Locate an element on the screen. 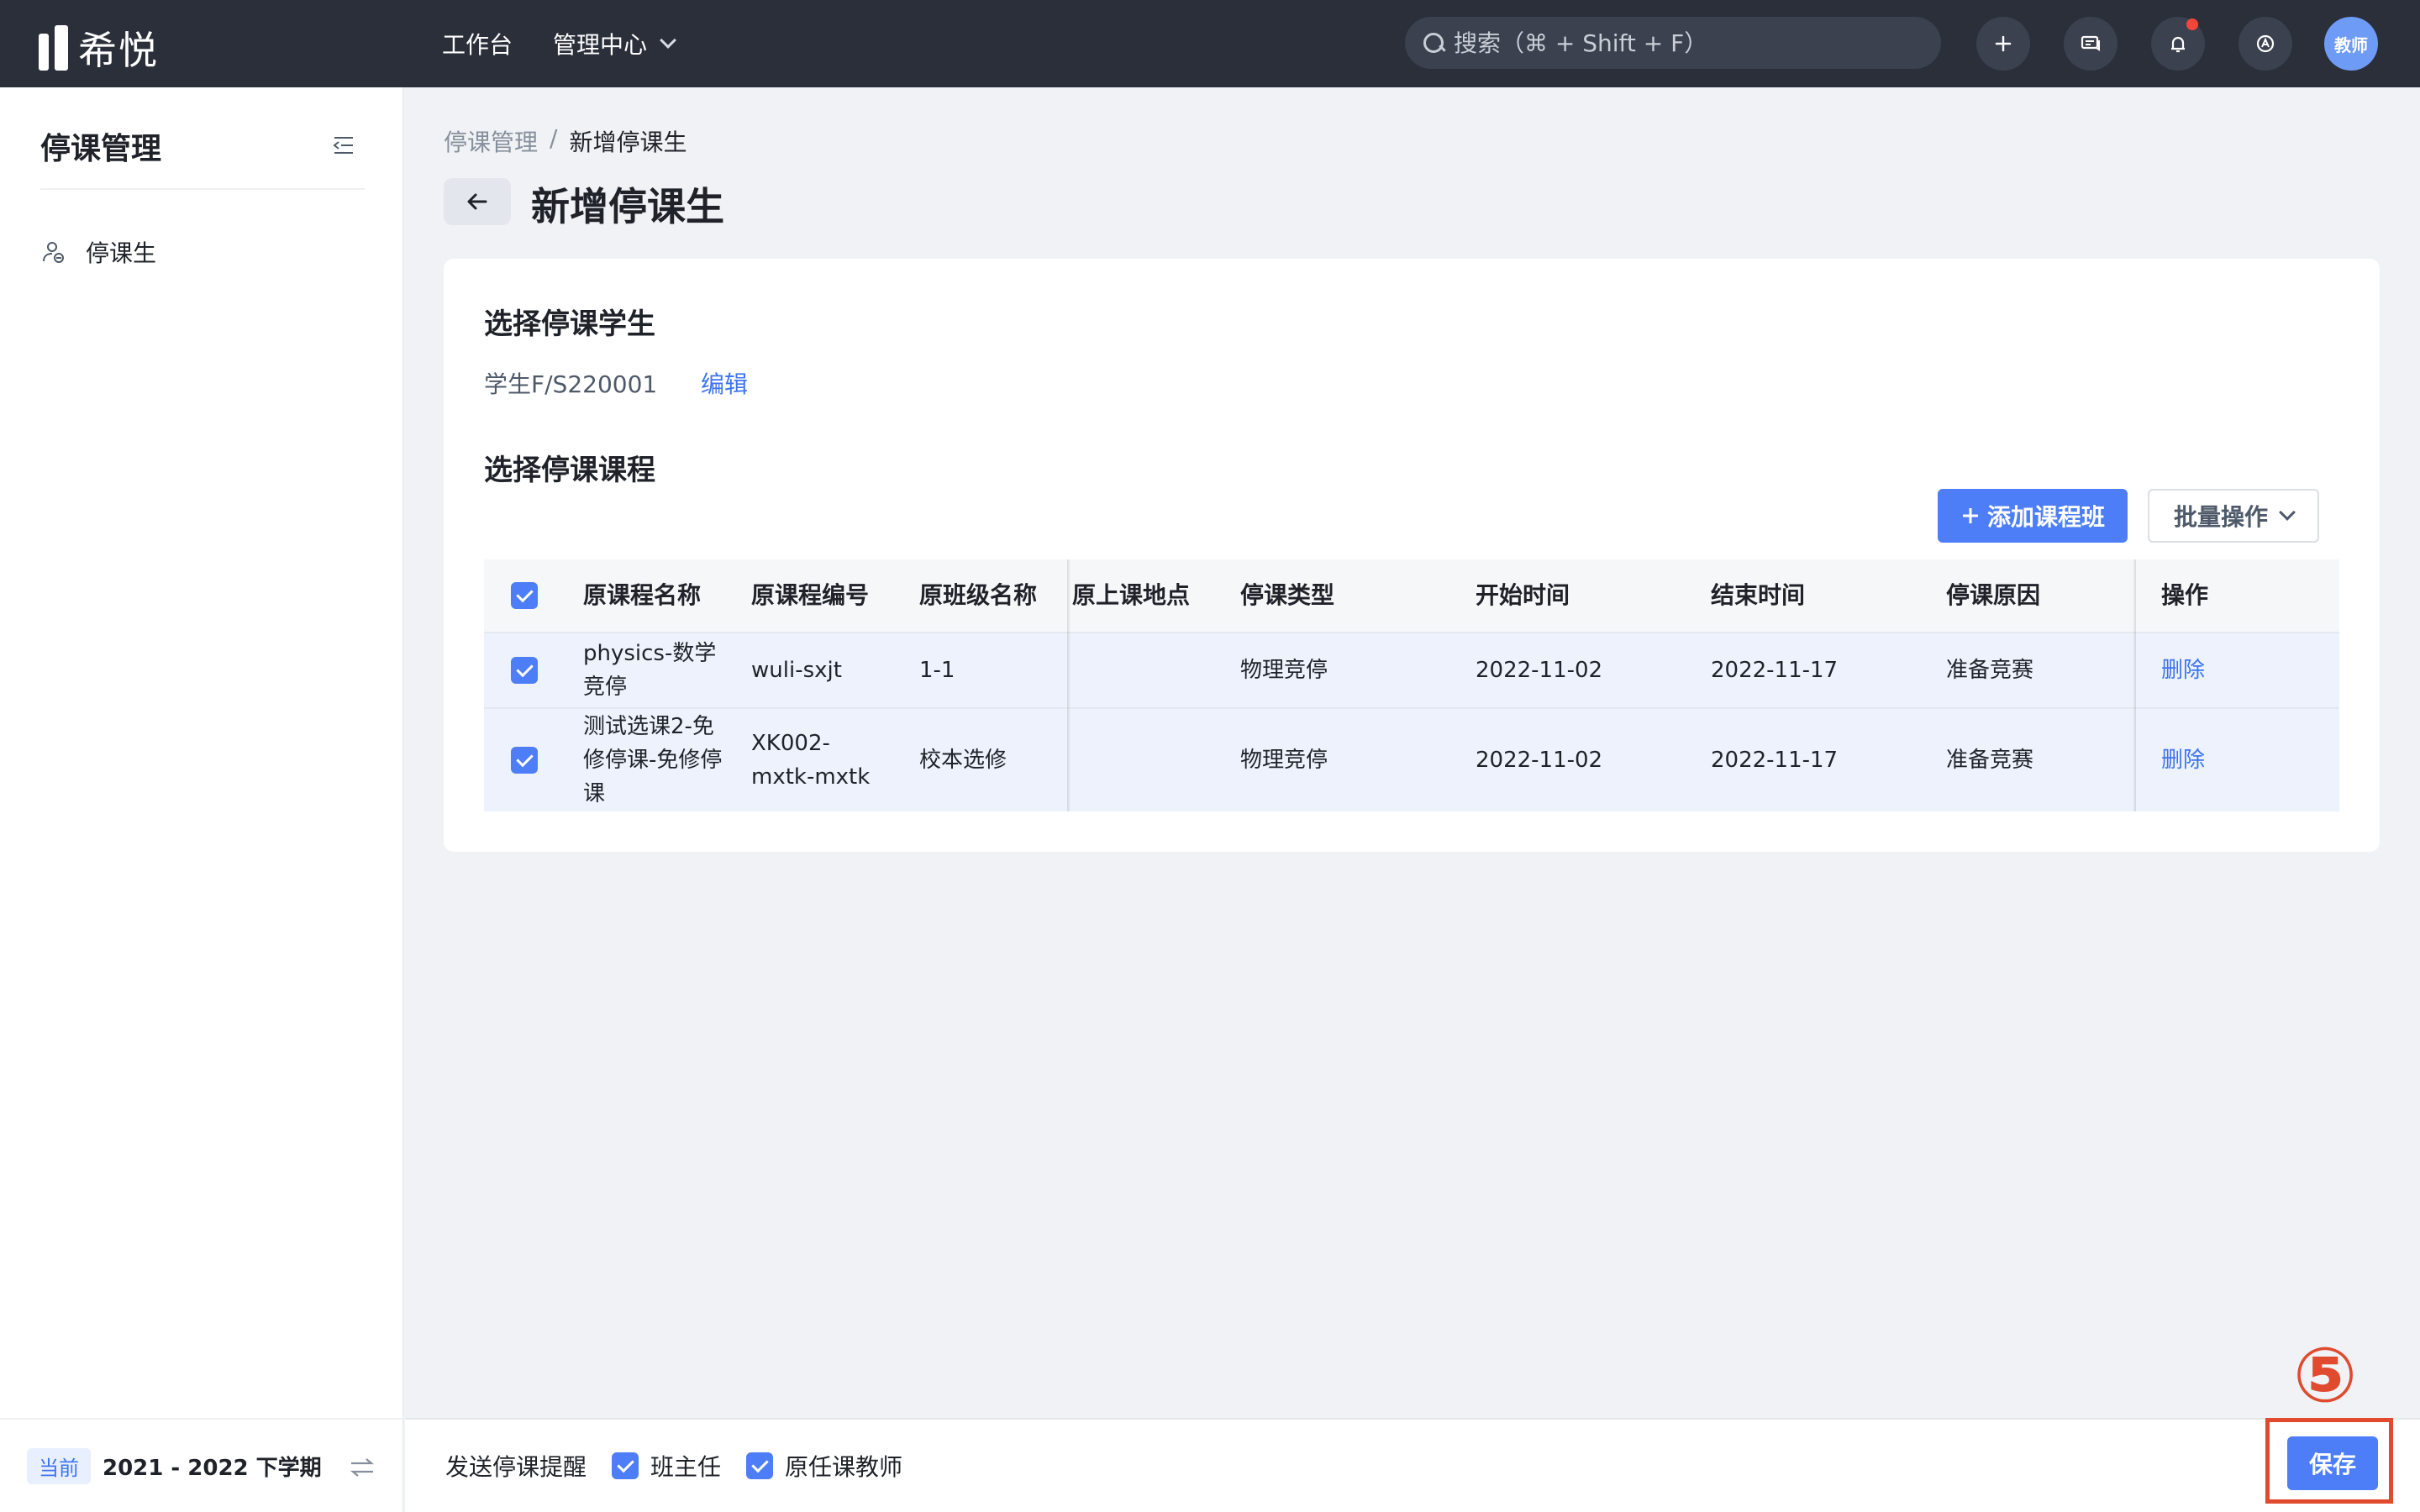  notification-dot is located at coordinates (2192, 24).